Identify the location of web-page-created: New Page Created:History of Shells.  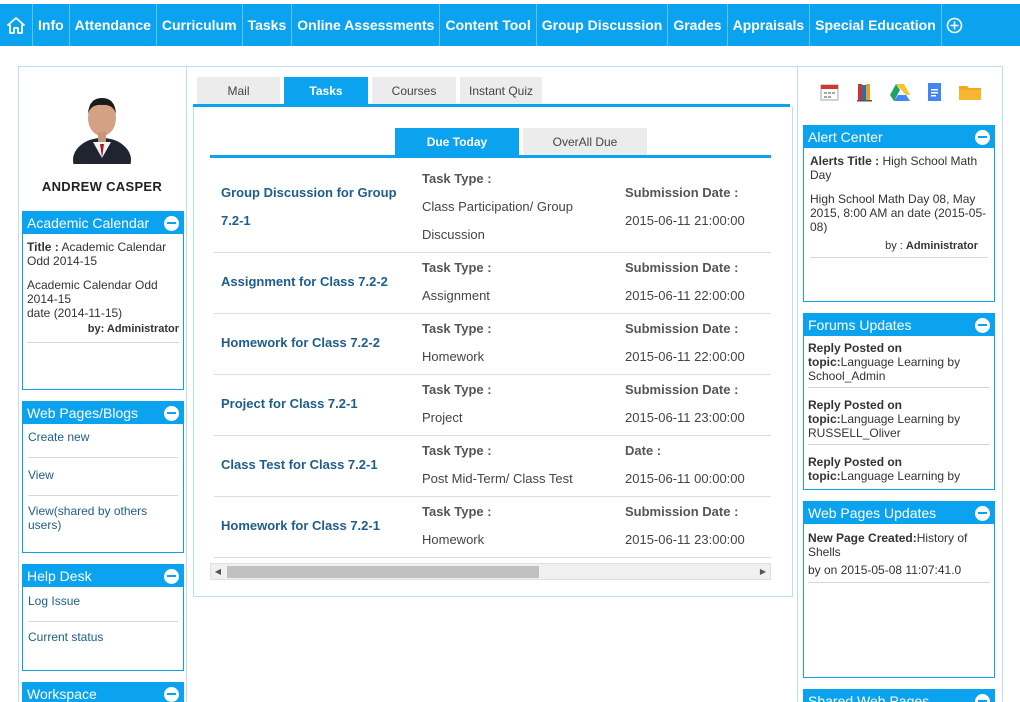
(899, 545).